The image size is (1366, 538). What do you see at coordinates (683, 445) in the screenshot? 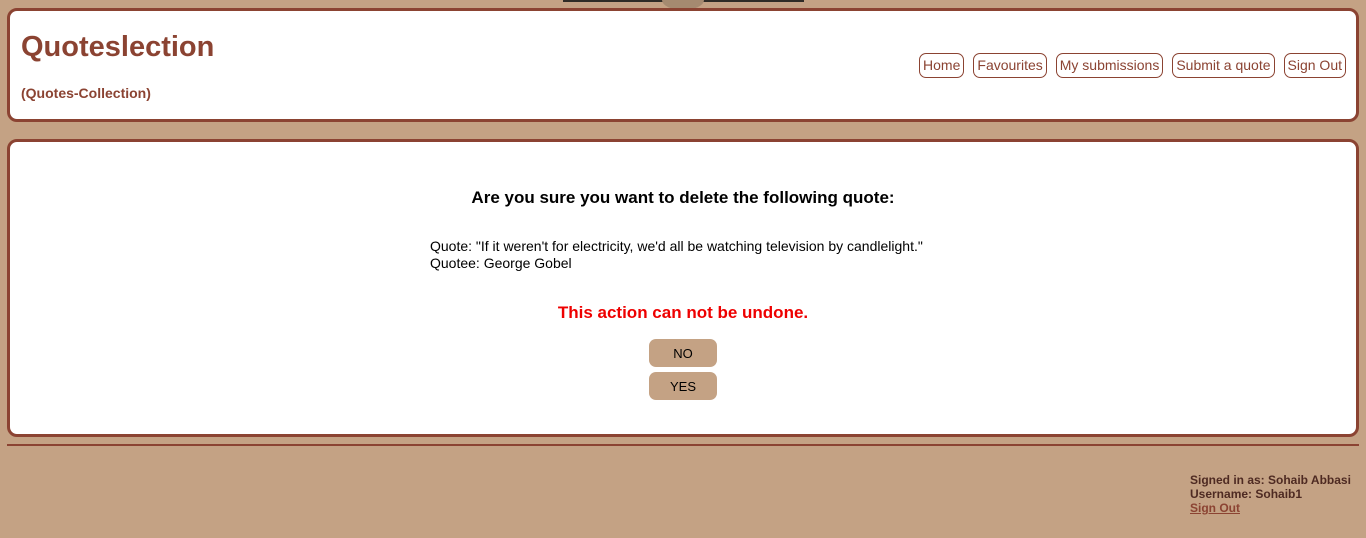
I see `footer-divider` at bounding box center [683, 445].